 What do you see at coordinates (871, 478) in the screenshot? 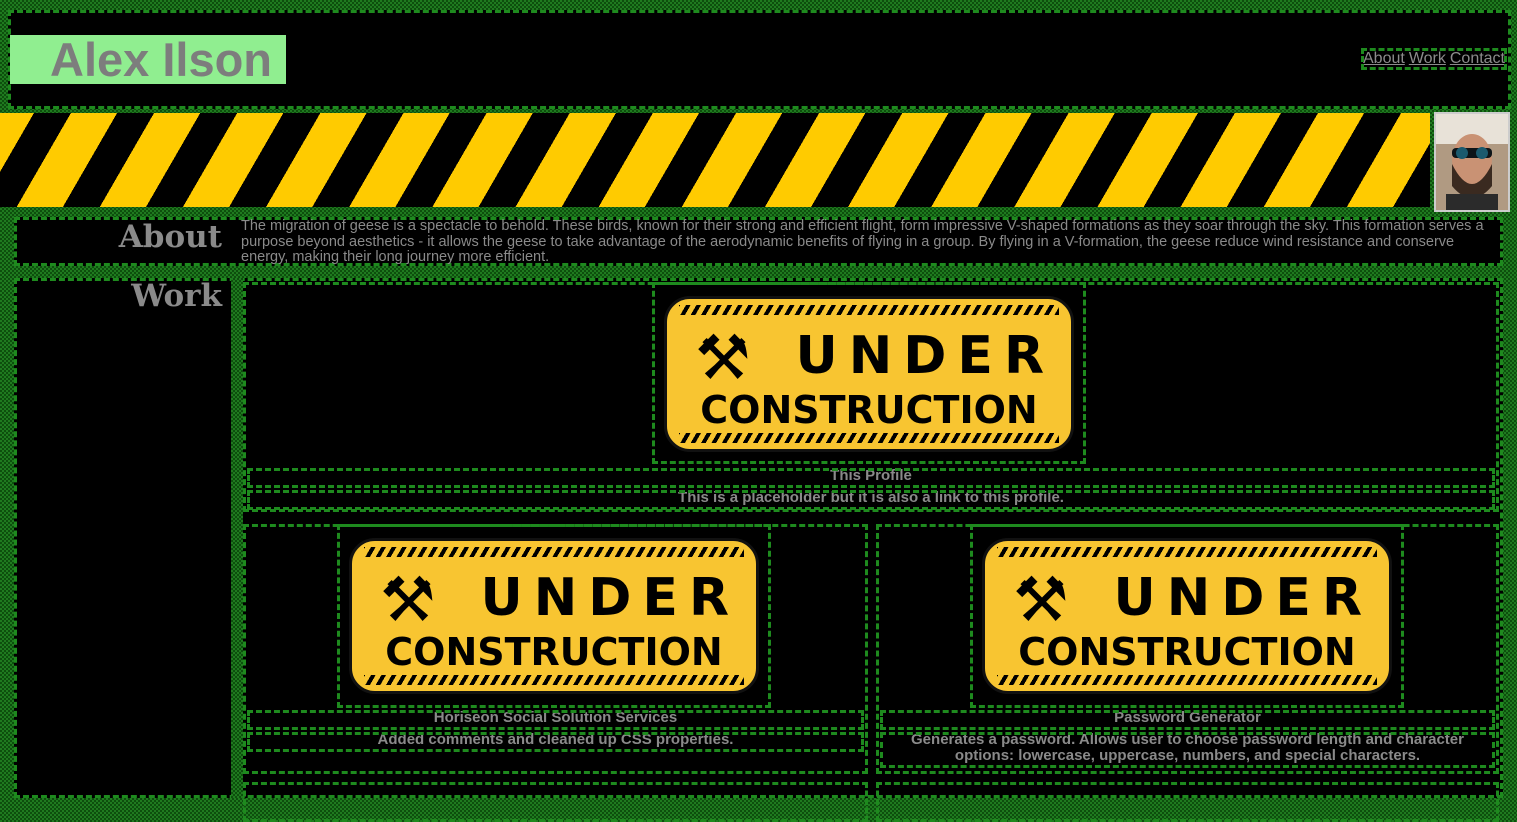
I see `project-title: This Profile` at bounding box center [871, 478].